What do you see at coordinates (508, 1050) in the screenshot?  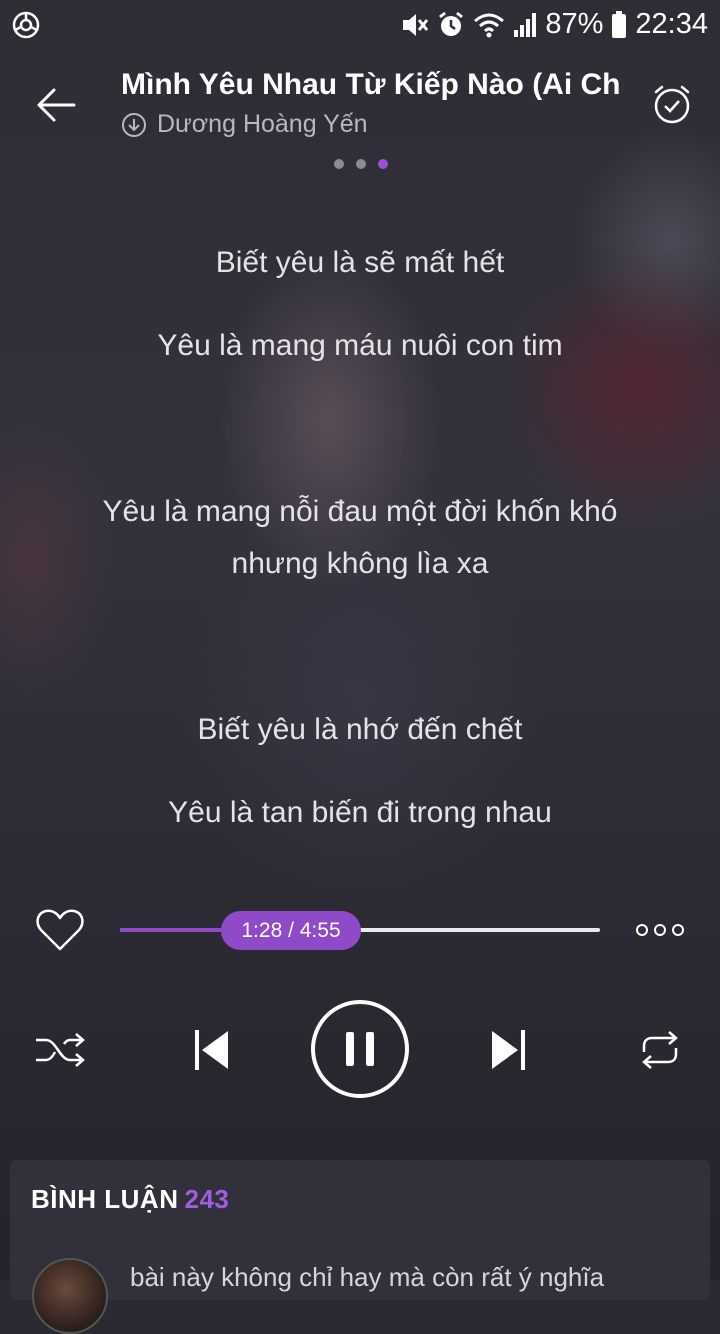 I see `next-track-icon` at bounding box center [508, 1050].